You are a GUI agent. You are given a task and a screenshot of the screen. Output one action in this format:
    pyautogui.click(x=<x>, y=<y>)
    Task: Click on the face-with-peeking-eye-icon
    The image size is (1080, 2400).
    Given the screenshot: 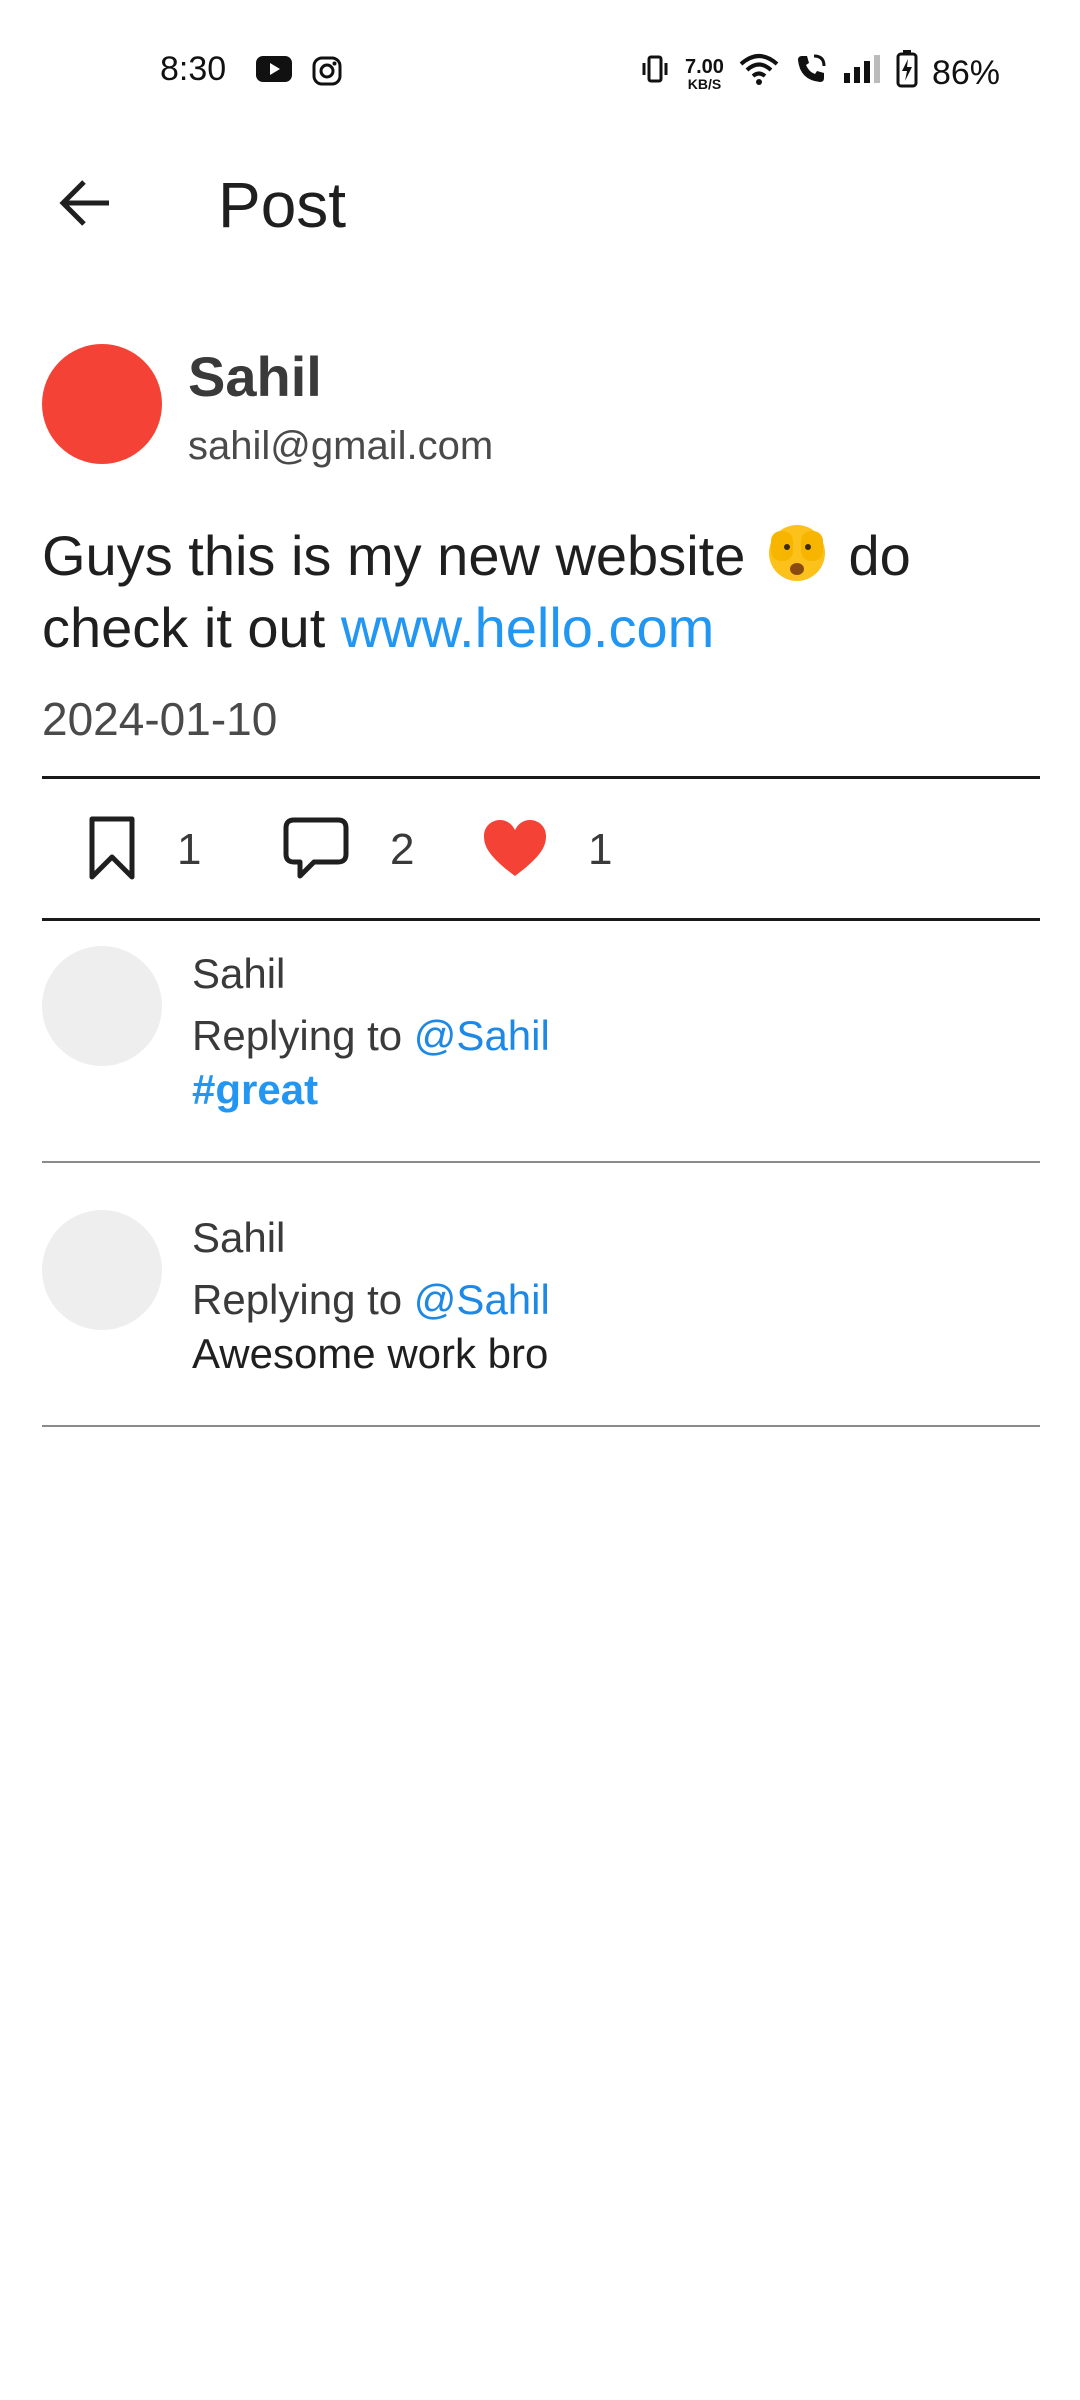 What is the action you would take?
    pyautogui.click(x=797, y=553)
    